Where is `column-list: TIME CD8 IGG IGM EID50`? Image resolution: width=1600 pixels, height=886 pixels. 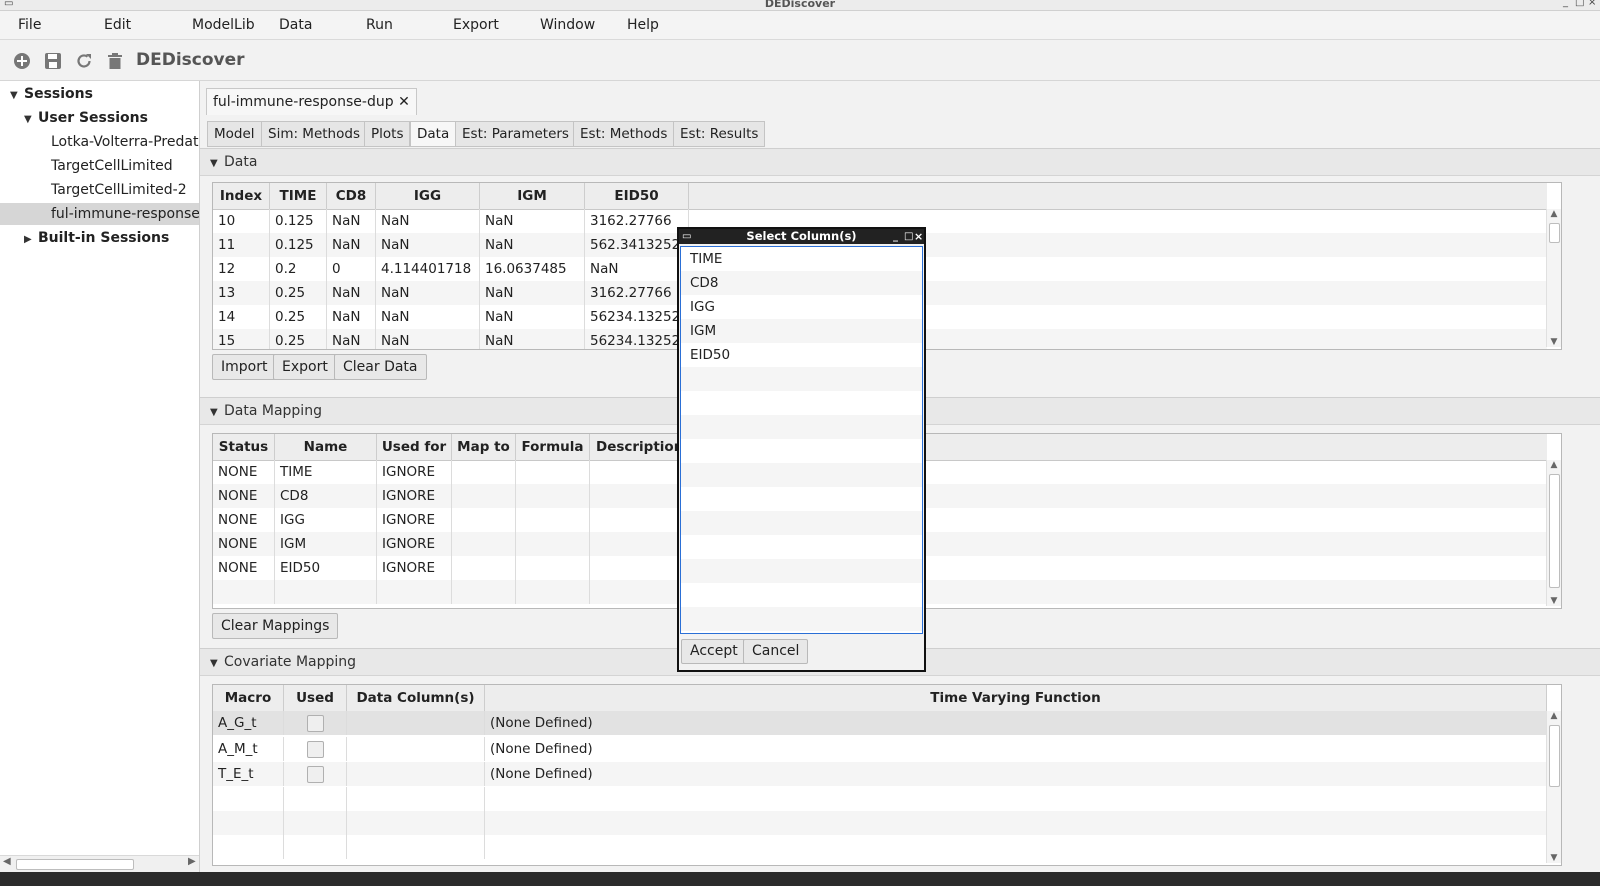
column-list: TIME CD8 IGG IGM EID50 is located at coordinates (801, 440).